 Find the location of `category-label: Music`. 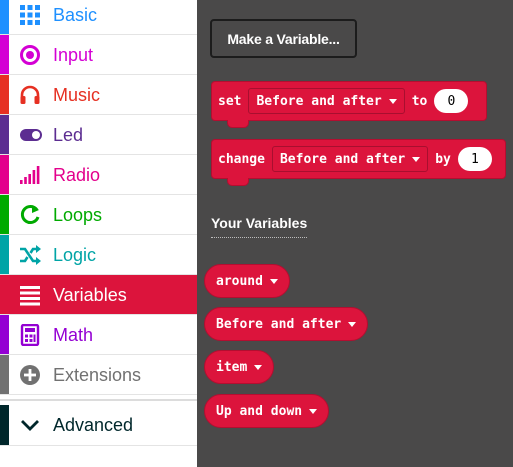

category-label: Music is located at coordinates (77, 95).